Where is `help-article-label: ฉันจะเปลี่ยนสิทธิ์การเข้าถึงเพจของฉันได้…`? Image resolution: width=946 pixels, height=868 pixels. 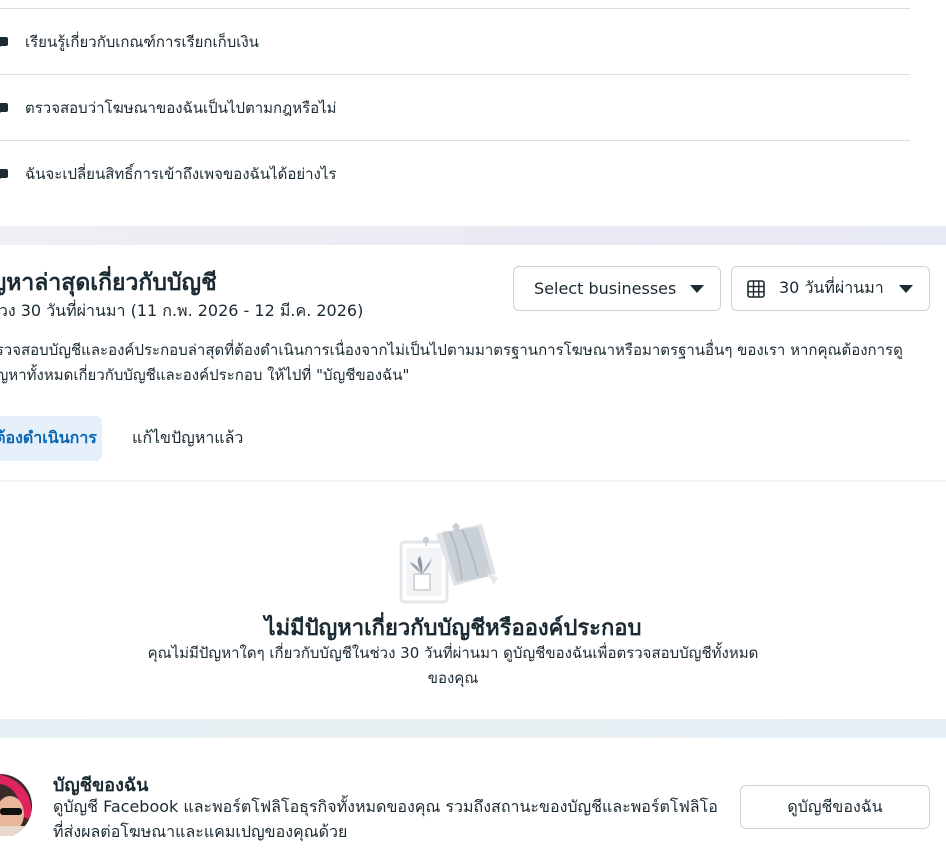
help-article-label: ฉันจะเปลี่ยนสิทธิ์การเข้าถึงเพจของฉันได้… is located at coordinates (181, 174).